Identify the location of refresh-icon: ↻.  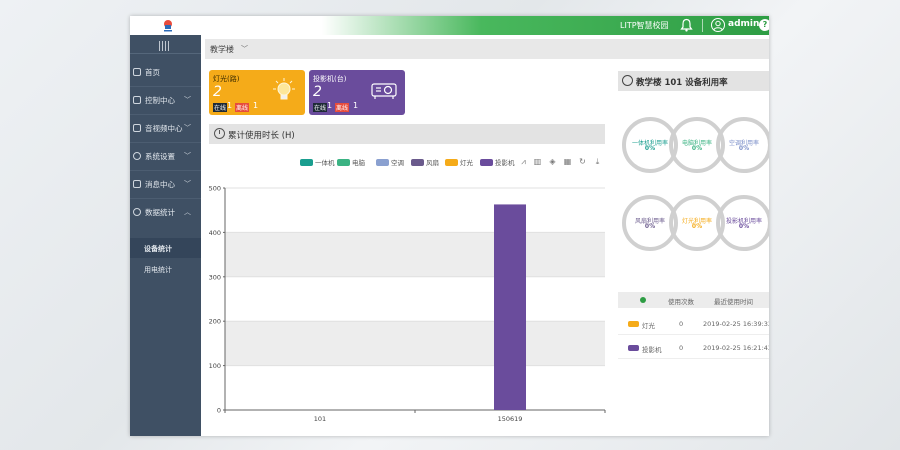
(582, 161).